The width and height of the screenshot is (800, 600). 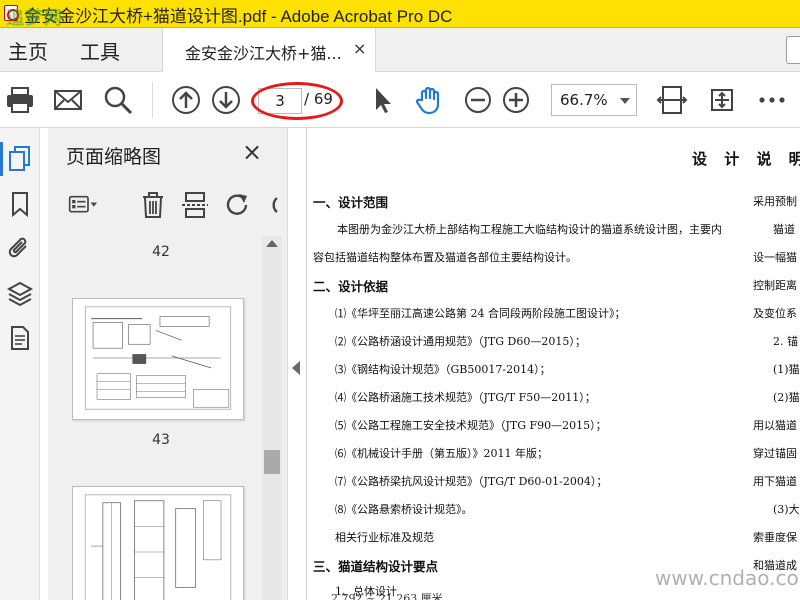 What do you see at coordinates (786, 509) in the screenshot?
I see `side-column-text: (3)大` at bounding box center [786, 509].